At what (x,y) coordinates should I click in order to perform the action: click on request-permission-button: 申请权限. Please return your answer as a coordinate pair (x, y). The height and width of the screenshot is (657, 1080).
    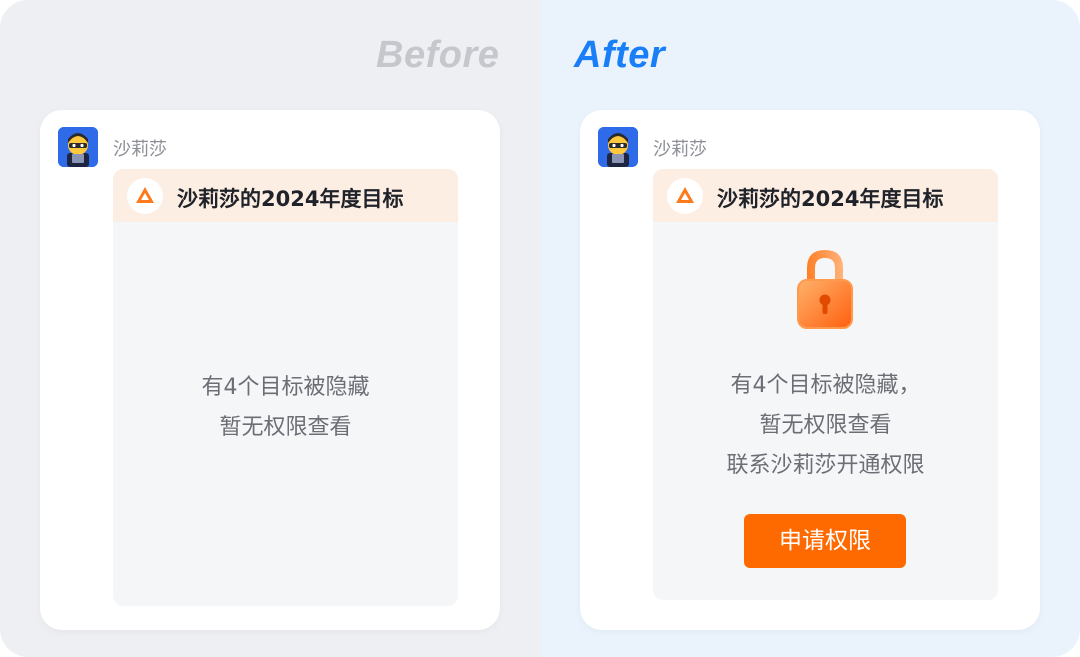
    Looking at the image, I should click on (825, 541).